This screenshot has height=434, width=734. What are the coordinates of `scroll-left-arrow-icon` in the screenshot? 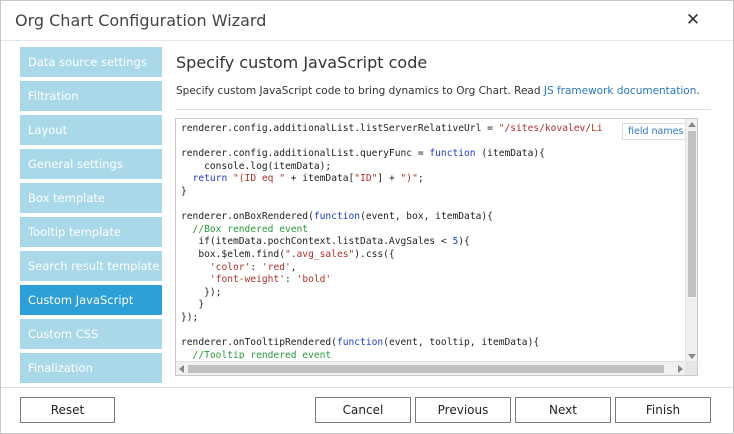 It's located at (181, 369).